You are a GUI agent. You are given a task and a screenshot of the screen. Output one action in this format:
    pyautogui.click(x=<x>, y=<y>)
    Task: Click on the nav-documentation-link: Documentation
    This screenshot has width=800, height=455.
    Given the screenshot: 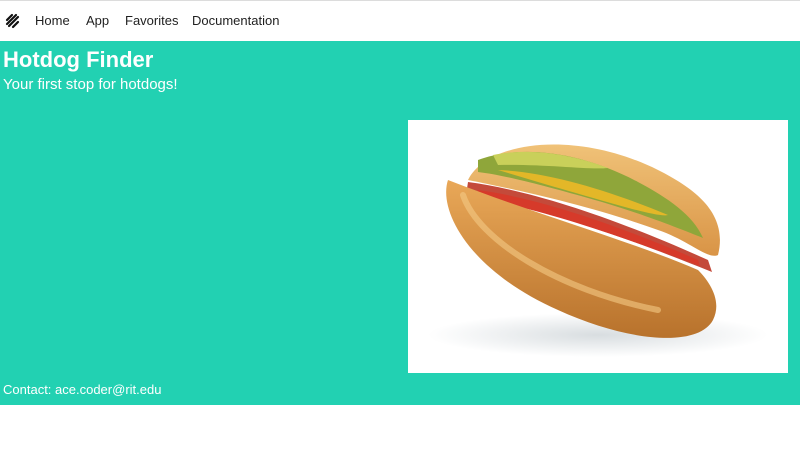 What is the action you would take?
    pyautogui.click(x=235, y=21)
    